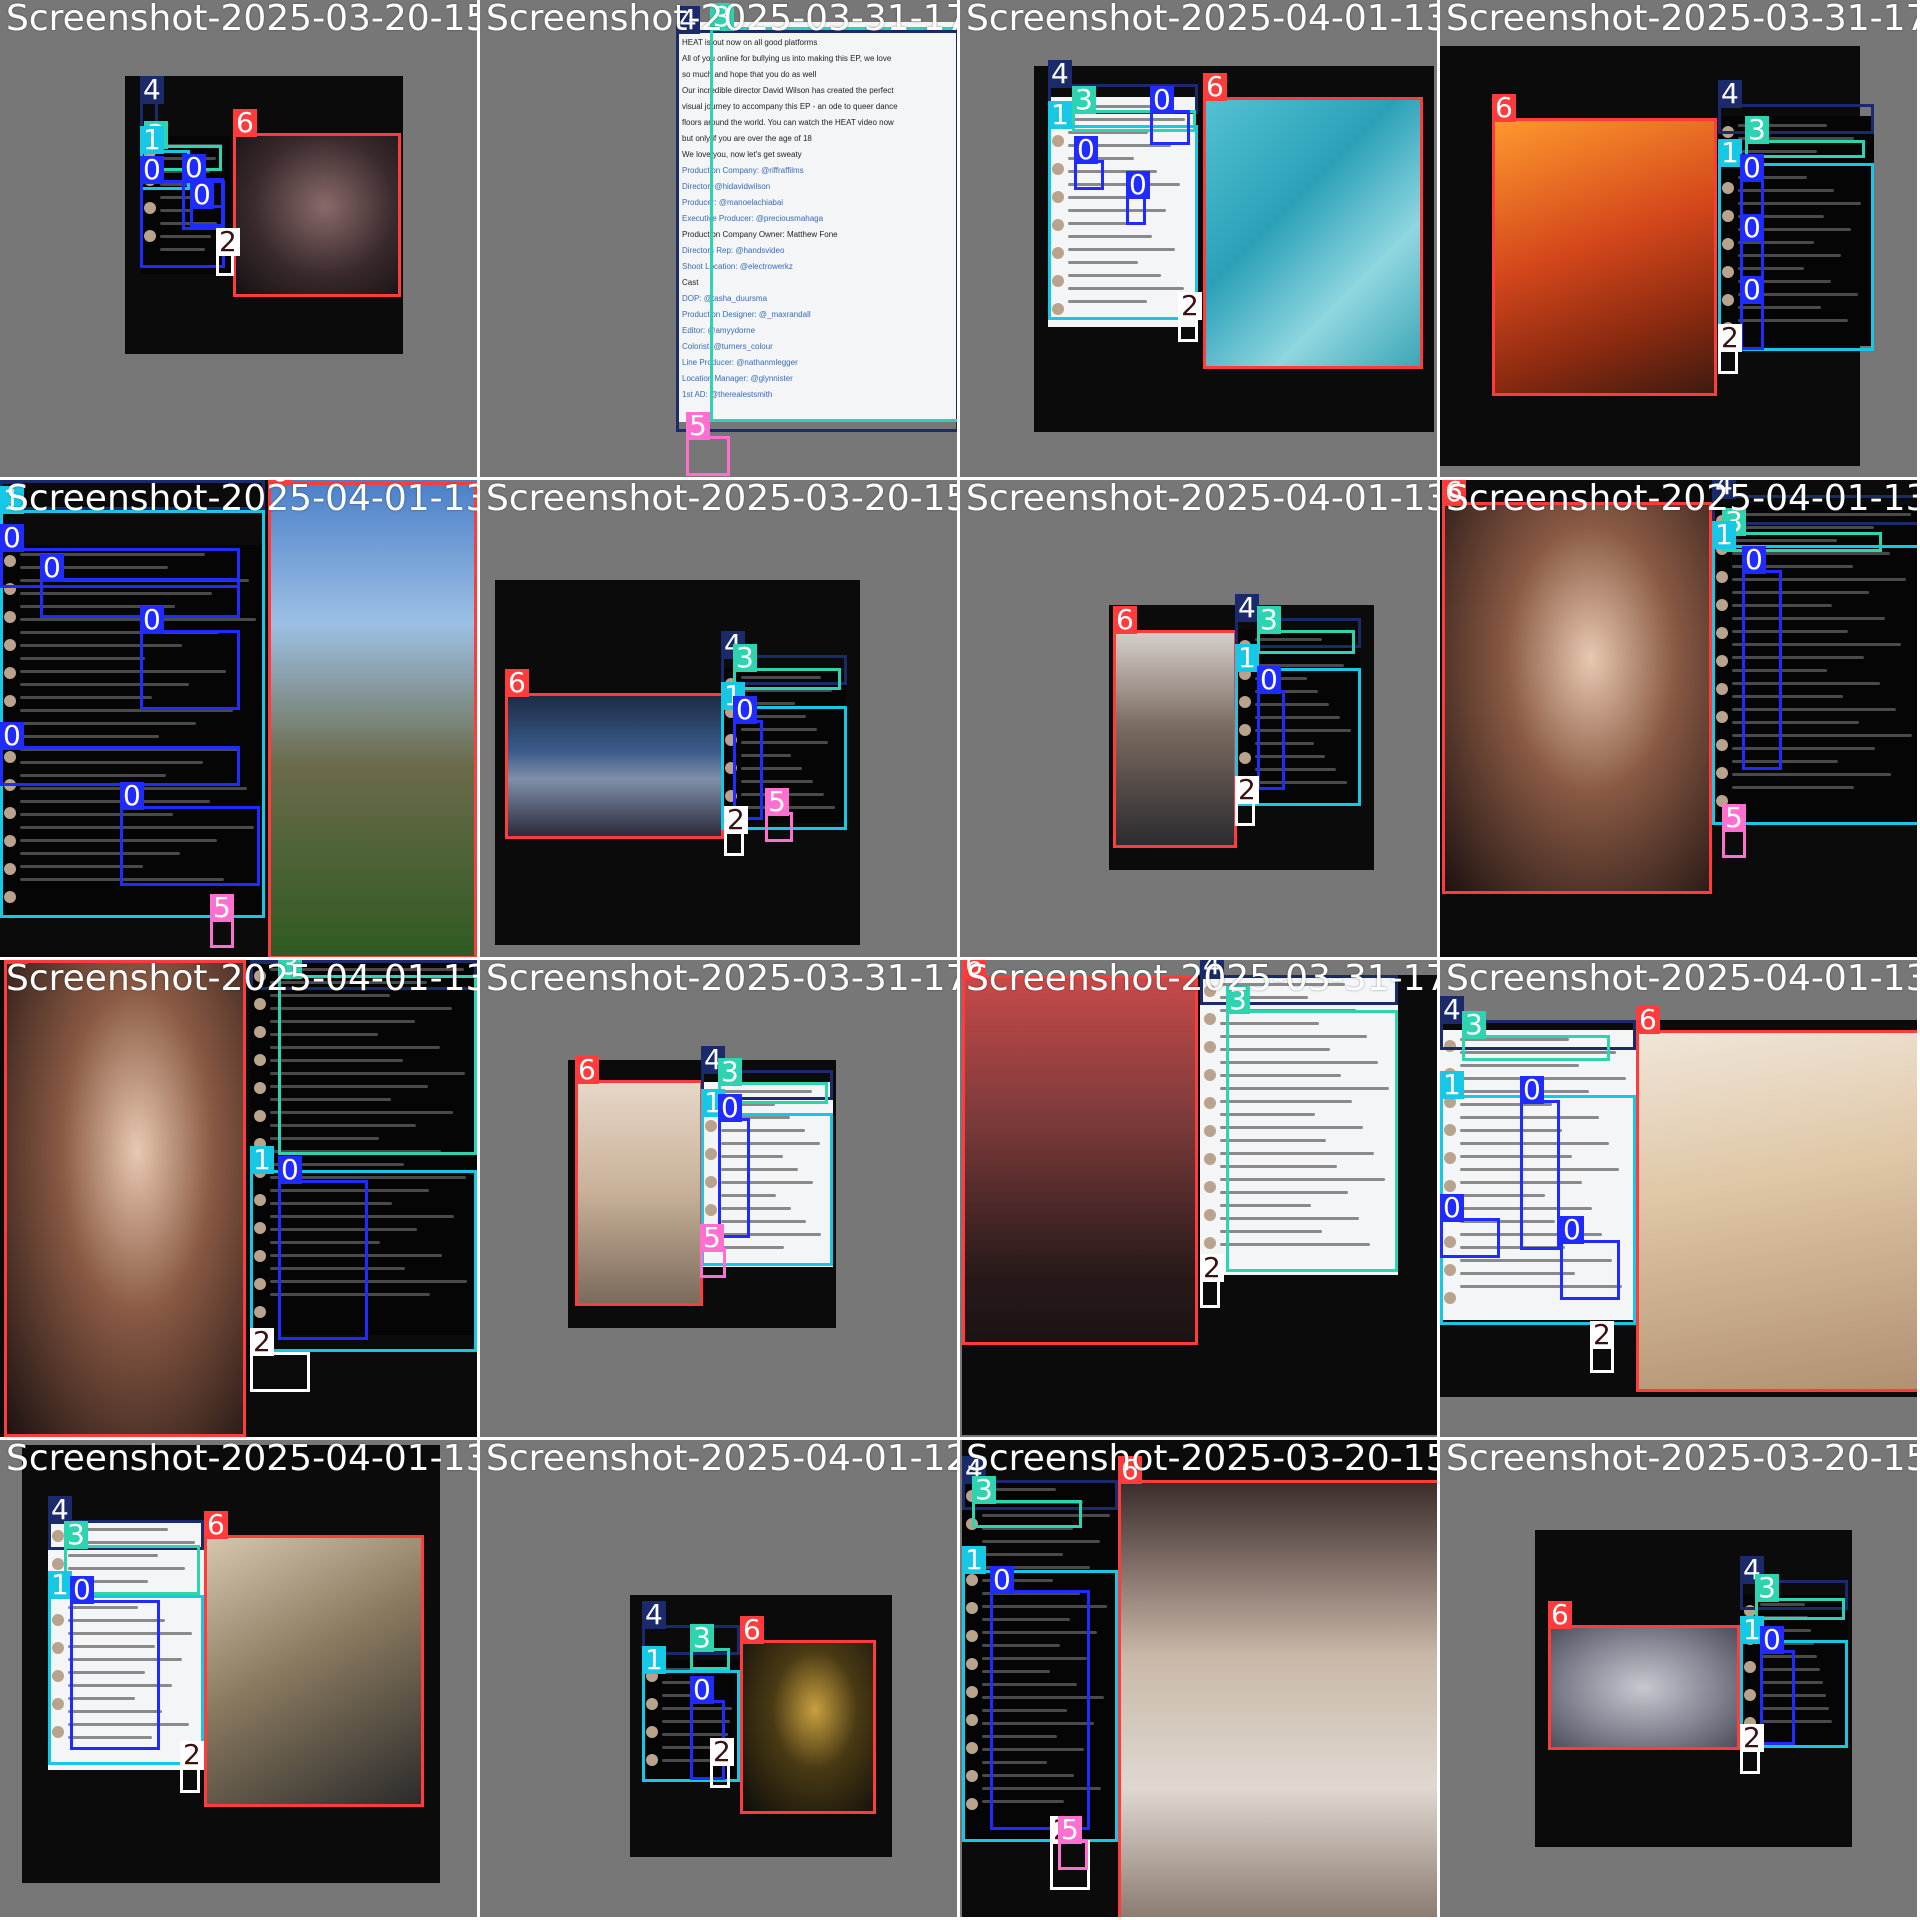 Image resolution: width=1920 pixels, height=1920 pixels. I want to click on screenshot-tile: Screenshot-2025-03-31-174316432, so click(1198, 1198).